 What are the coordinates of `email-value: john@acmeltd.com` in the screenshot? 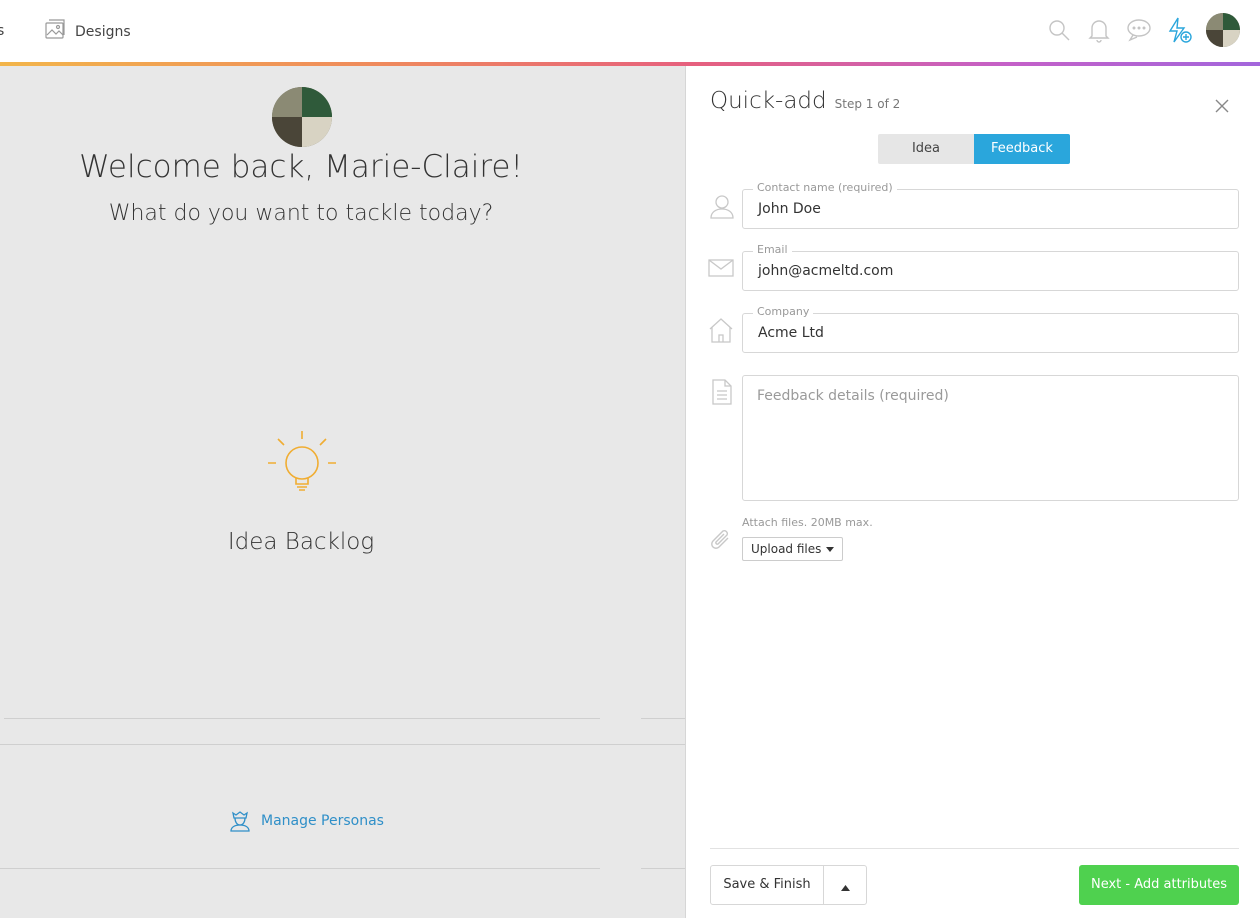 It's located at (826, 271).